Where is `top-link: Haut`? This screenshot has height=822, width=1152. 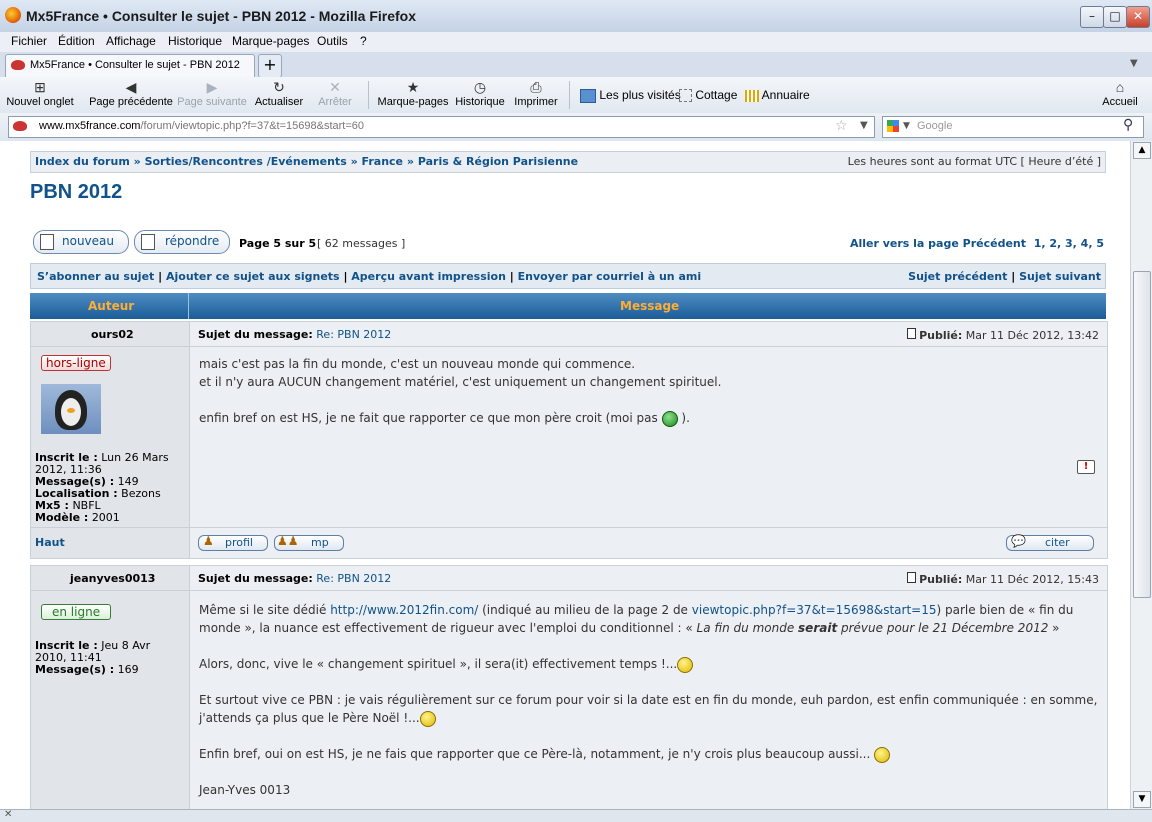
top-link: Haut is located at coordinates (50, 542).